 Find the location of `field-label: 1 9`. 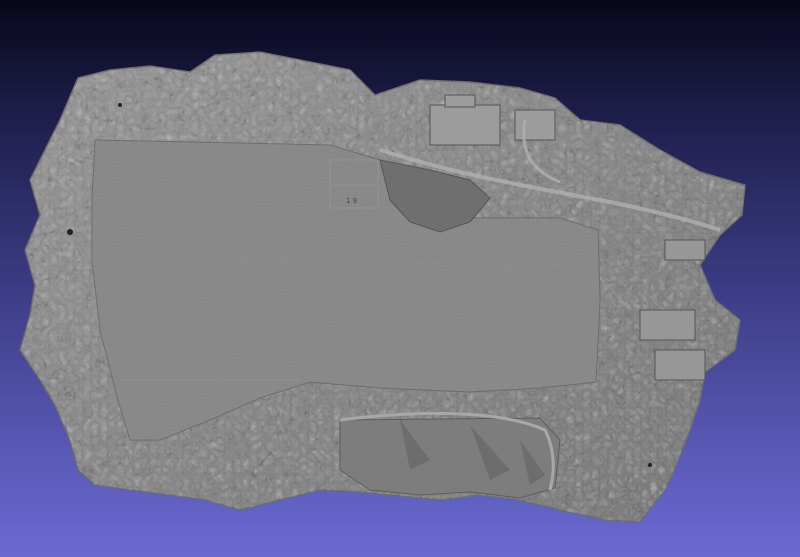

field-label: 1 9 is located at coordinates (351, 201).